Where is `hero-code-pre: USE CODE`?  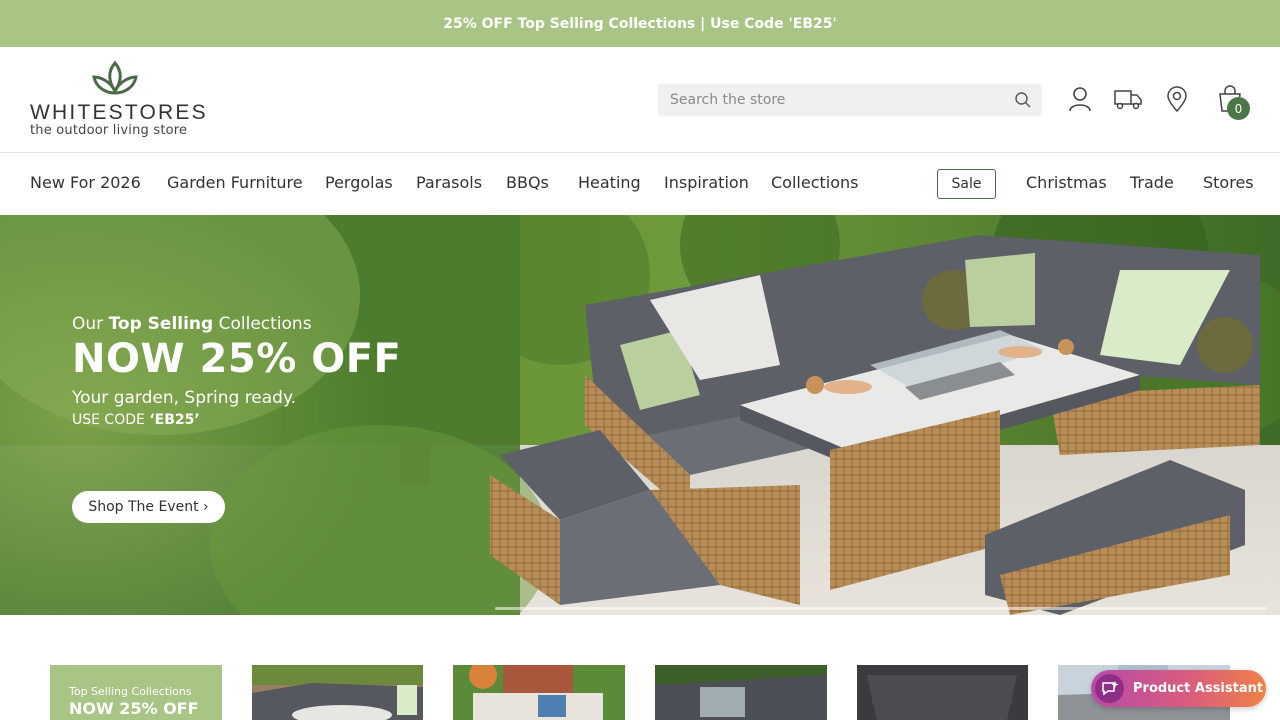 hero-code-pre: USE CODE is located at coordinates (111, 420).